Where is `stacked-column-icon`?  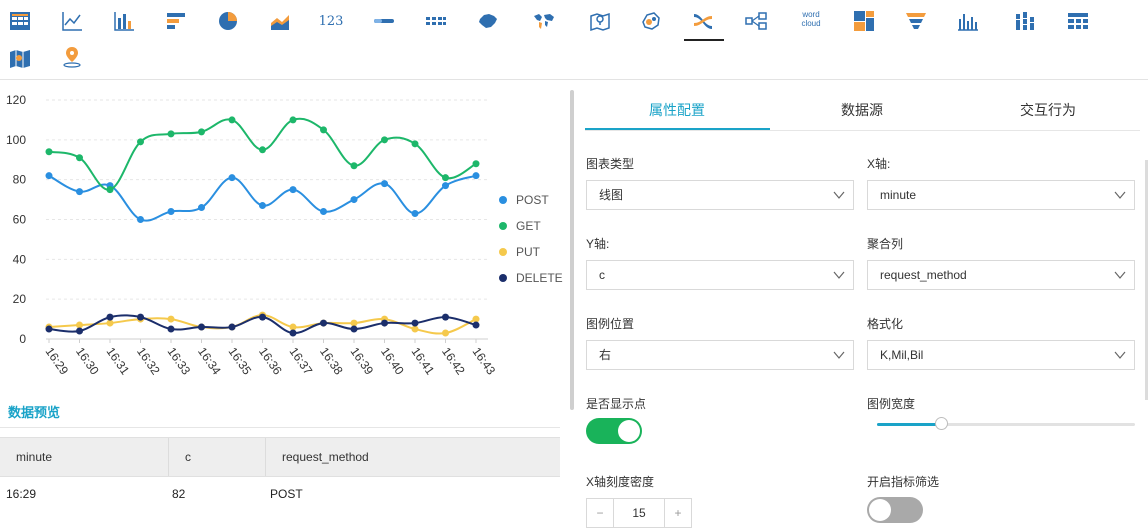
stacked-column-icon is located at coordinates (1025, 21).